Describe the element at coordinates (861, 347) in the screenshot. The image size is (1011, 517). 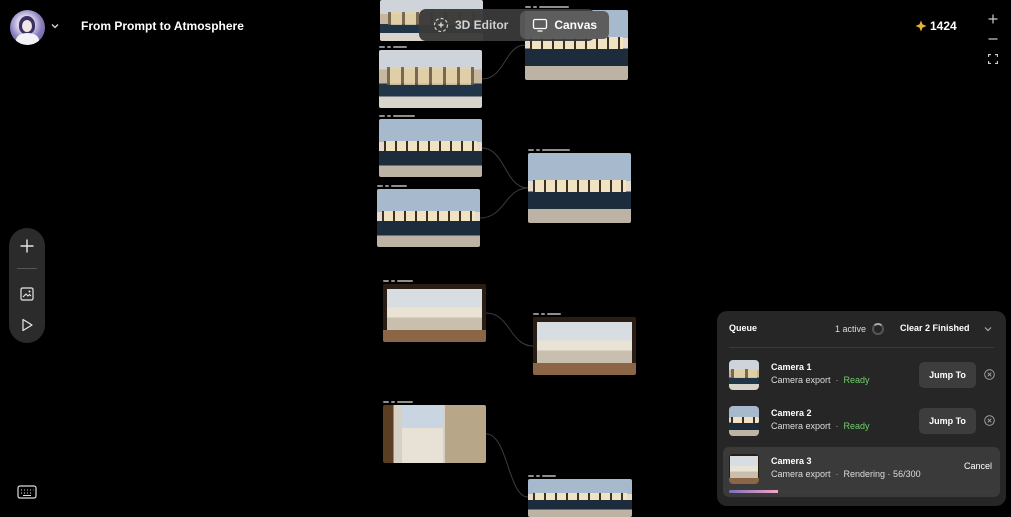
I see `queue-divider` at that location.